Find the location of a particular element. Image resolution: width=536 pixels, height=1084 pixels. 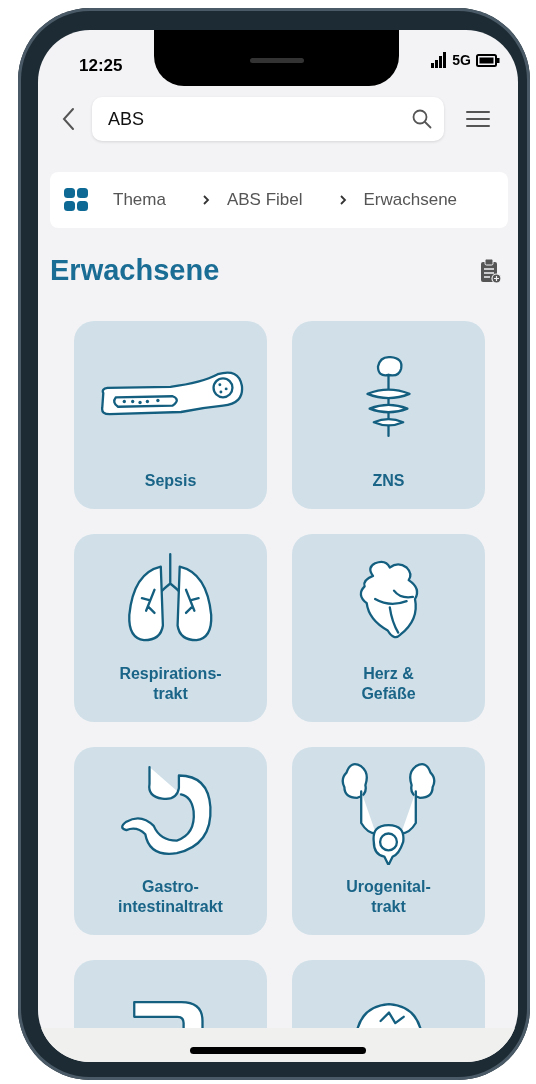

tile-label: Respirations- trakt is located at coordinates (170, 684).